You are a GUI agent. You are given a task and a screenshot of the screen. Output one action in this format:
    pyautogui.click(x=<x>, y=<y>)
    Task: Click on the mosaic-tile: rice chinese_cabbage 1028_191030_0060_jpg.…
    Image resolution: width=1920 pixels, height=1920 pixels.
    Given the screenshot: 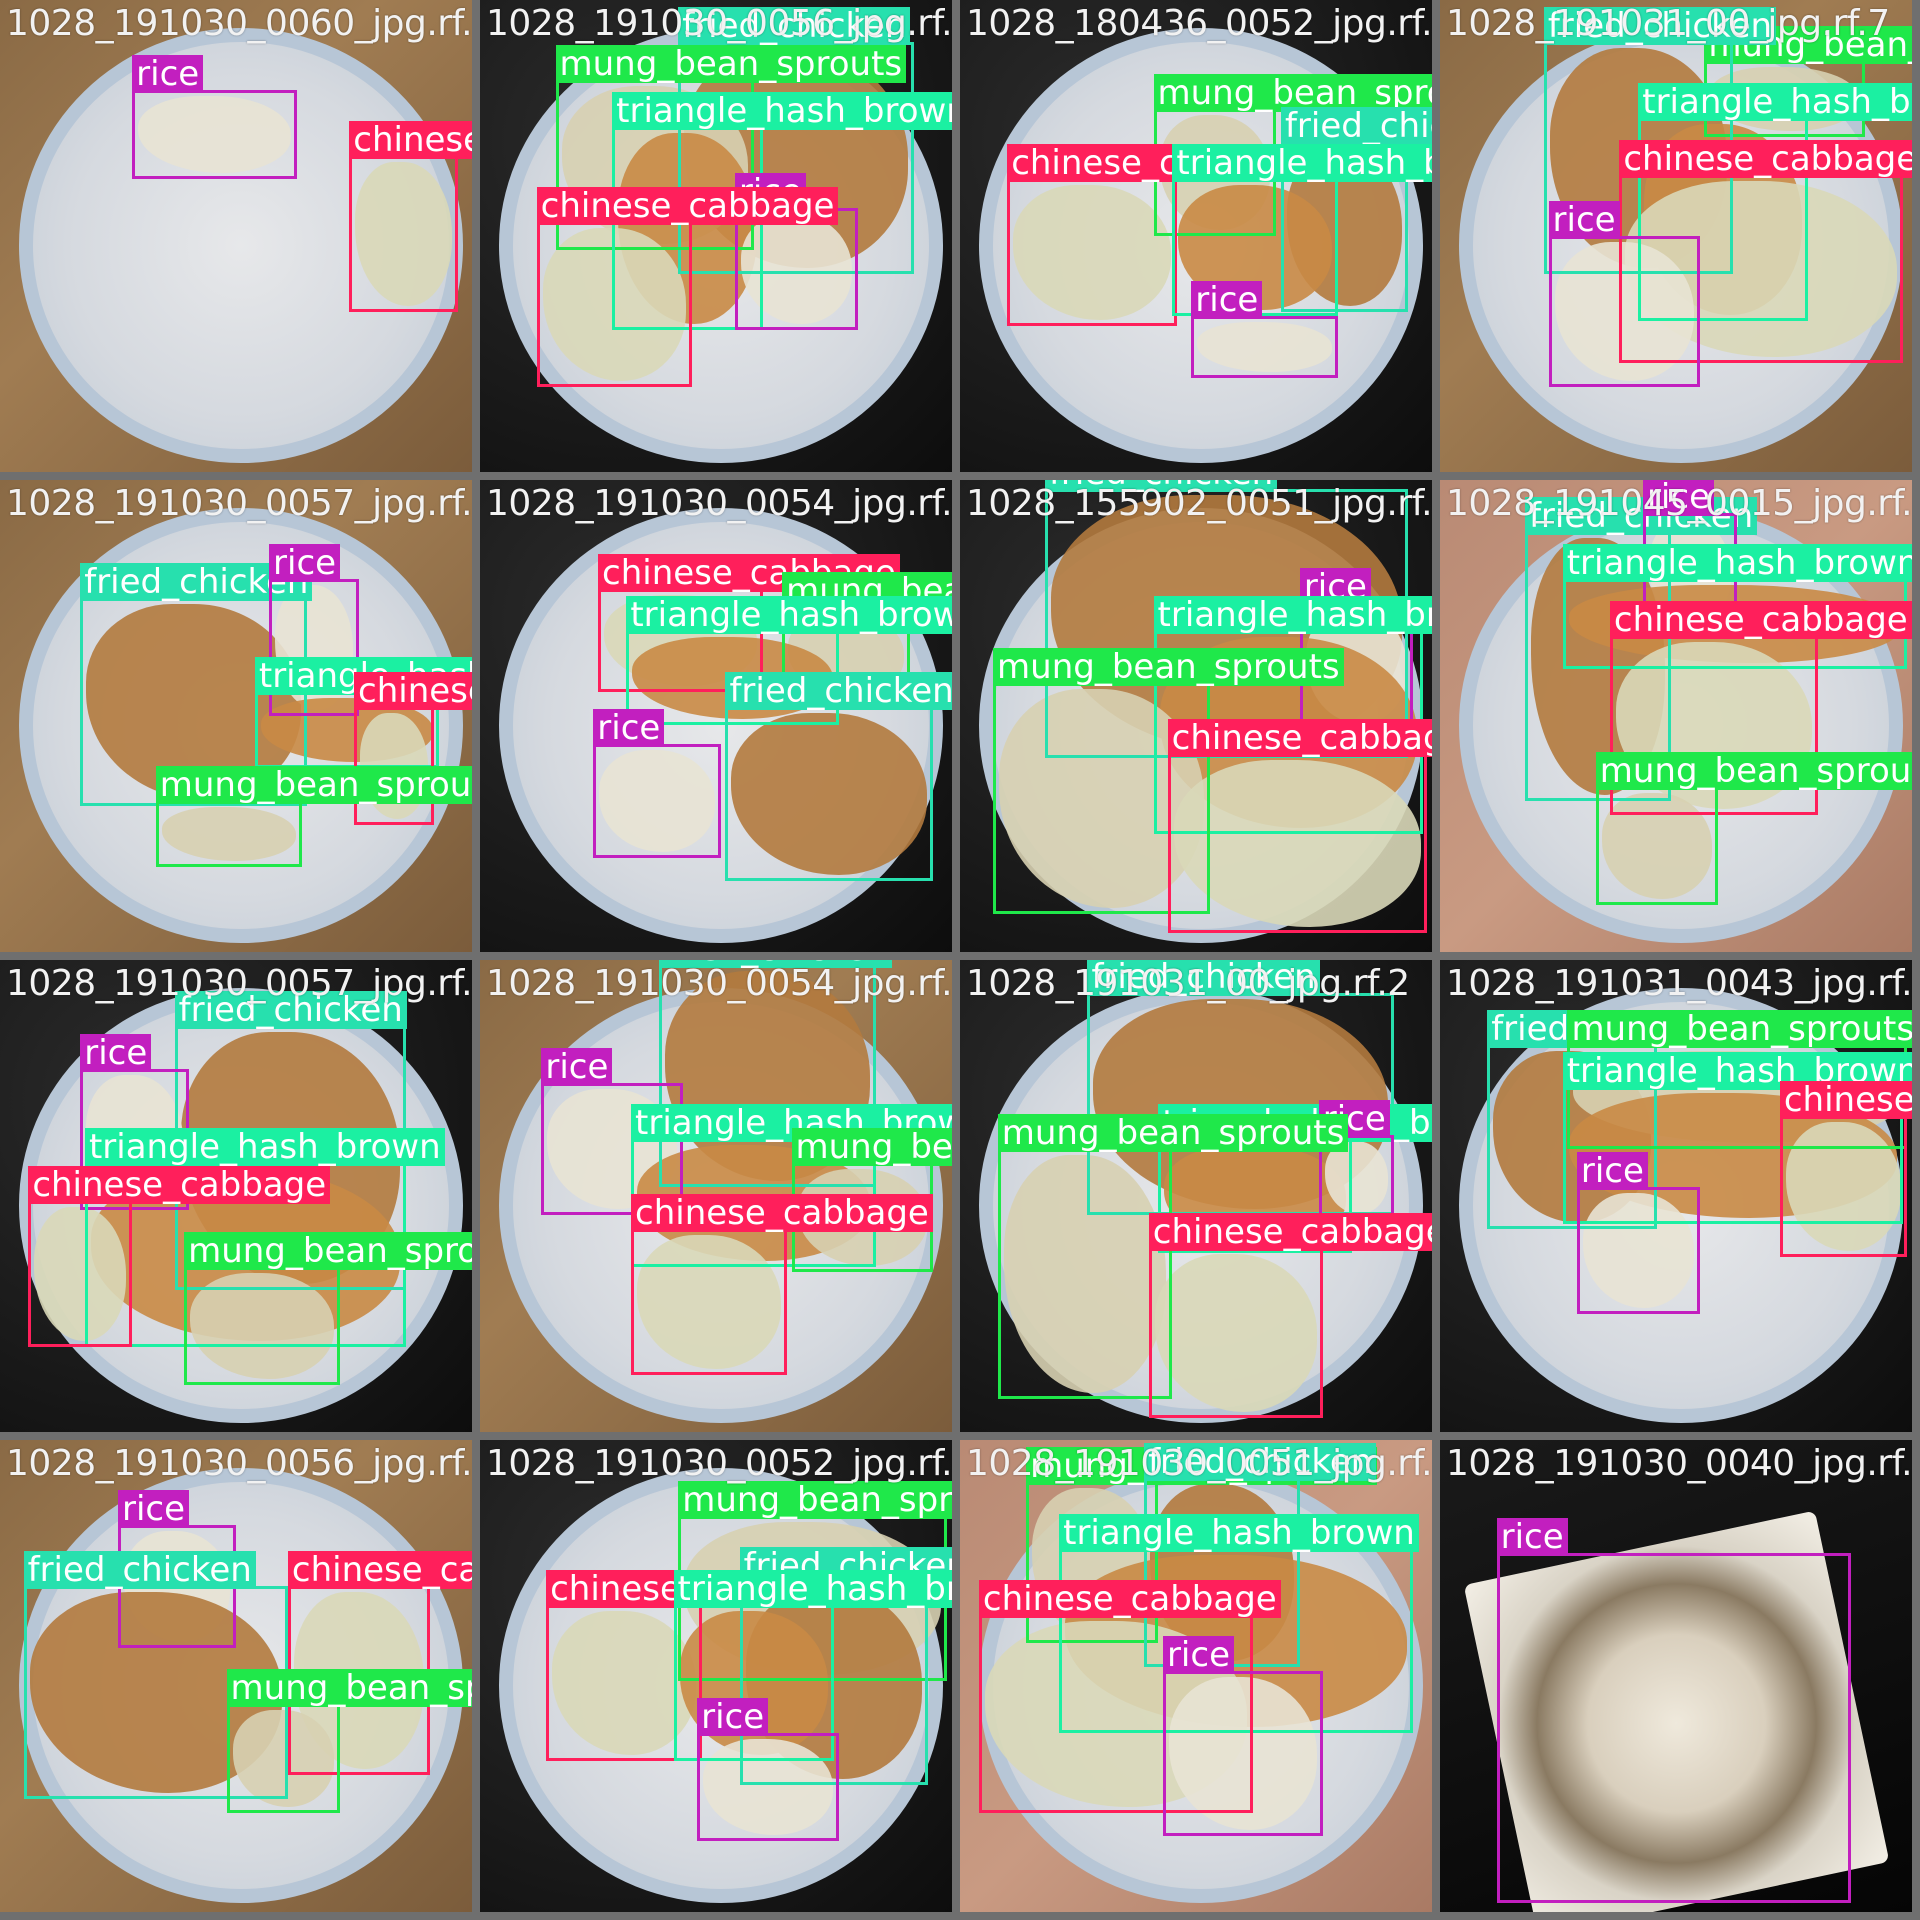 What is the action you would take?
    pyautogui.click(x=240, y=240)
    